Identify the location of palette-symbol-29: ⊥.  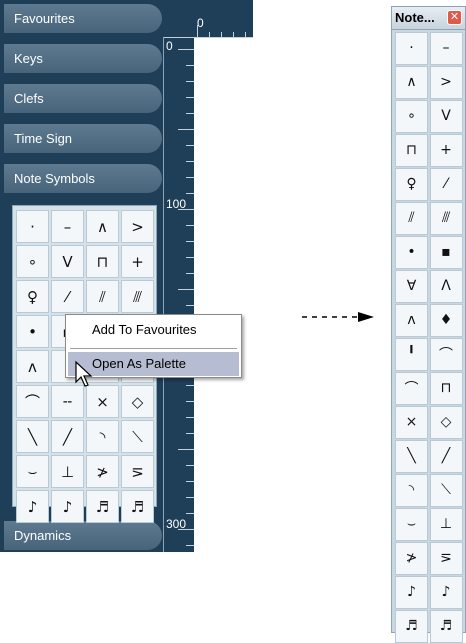
(446, 524).